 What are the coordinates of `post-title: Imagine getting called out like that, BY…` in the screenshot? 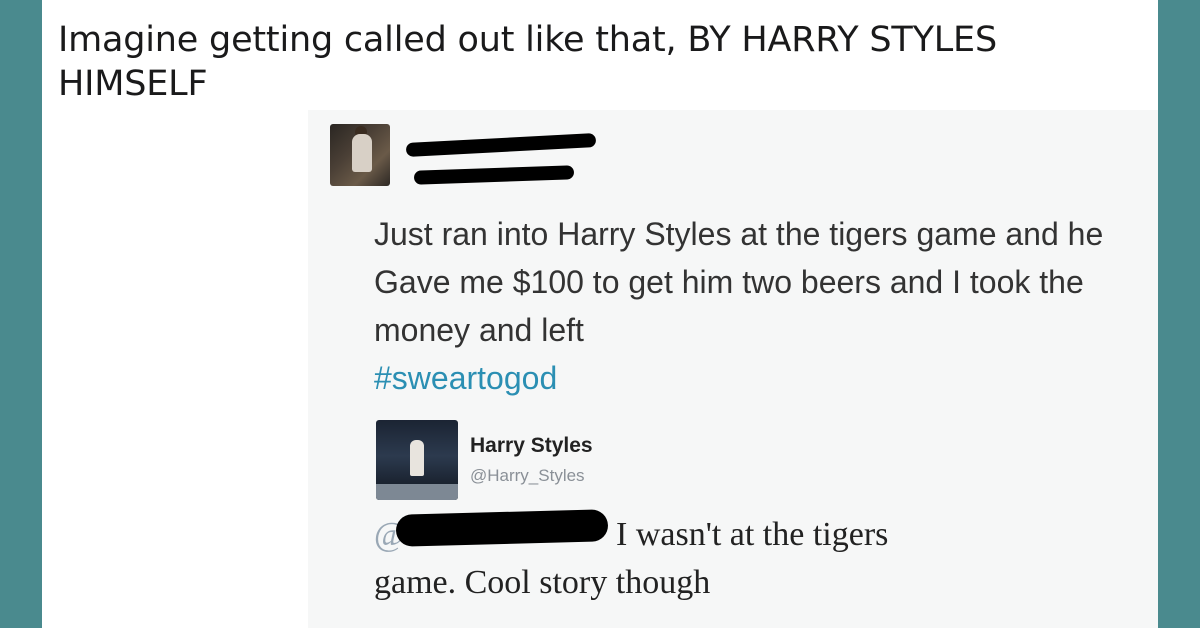 It's located at (603, 62).